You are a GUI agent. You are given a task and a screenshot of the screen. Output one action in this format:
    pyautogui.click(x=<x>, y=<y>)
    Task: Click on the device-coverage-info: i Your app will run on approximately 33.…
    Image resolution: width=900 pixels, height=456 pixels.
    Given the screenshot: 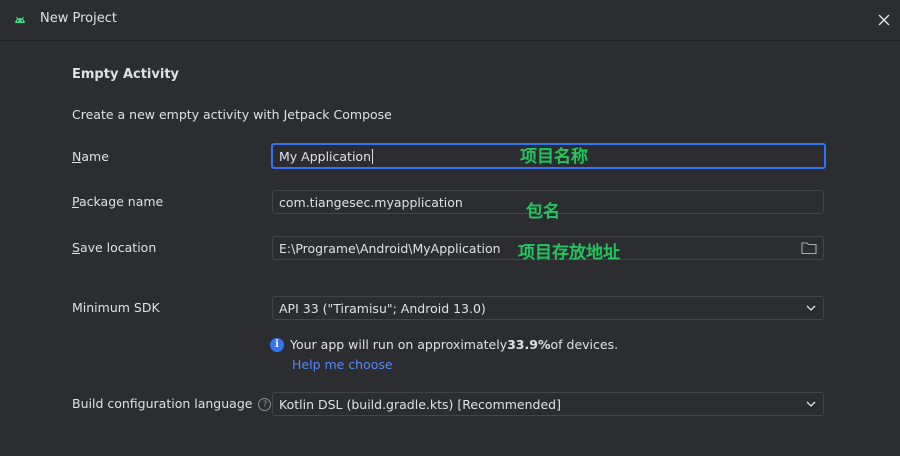 What is the action you would take?
    pyautogui.click(x=444, y=344)
    